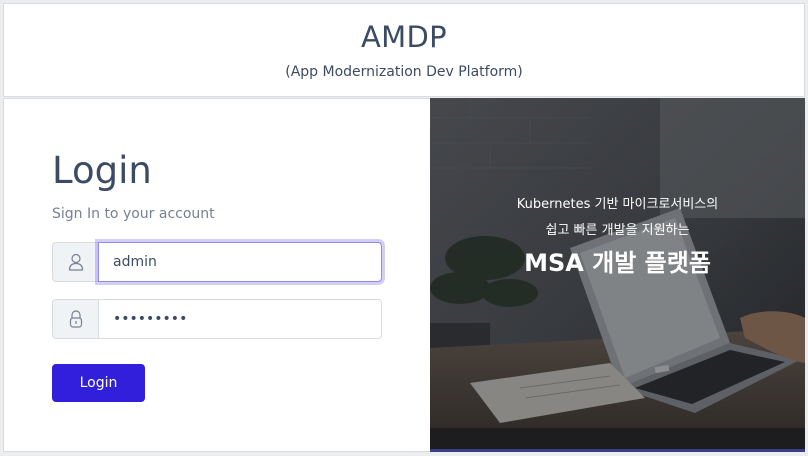 The width and height of the screenshot is (808, 456). Describe the element at coordinates (240, 319) in the screenshot. I see `password-input` at that location.